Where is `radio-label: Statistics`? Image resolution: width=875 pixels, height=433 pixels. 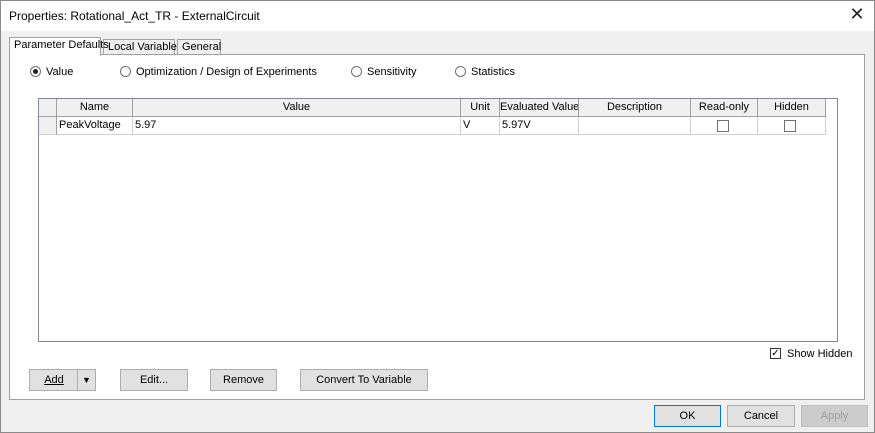
radio-label: Statistics is located at coordinates (493, 72).